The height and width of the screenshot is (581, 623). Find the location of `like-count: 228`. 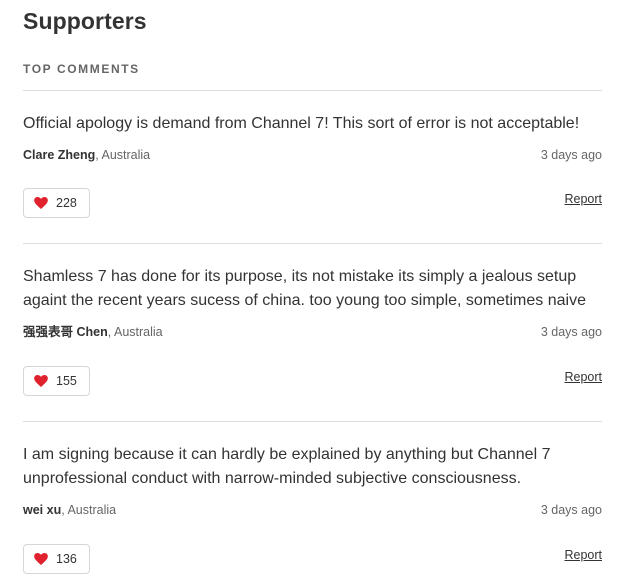

like-count: 228 is located at coordinates (66, 203).